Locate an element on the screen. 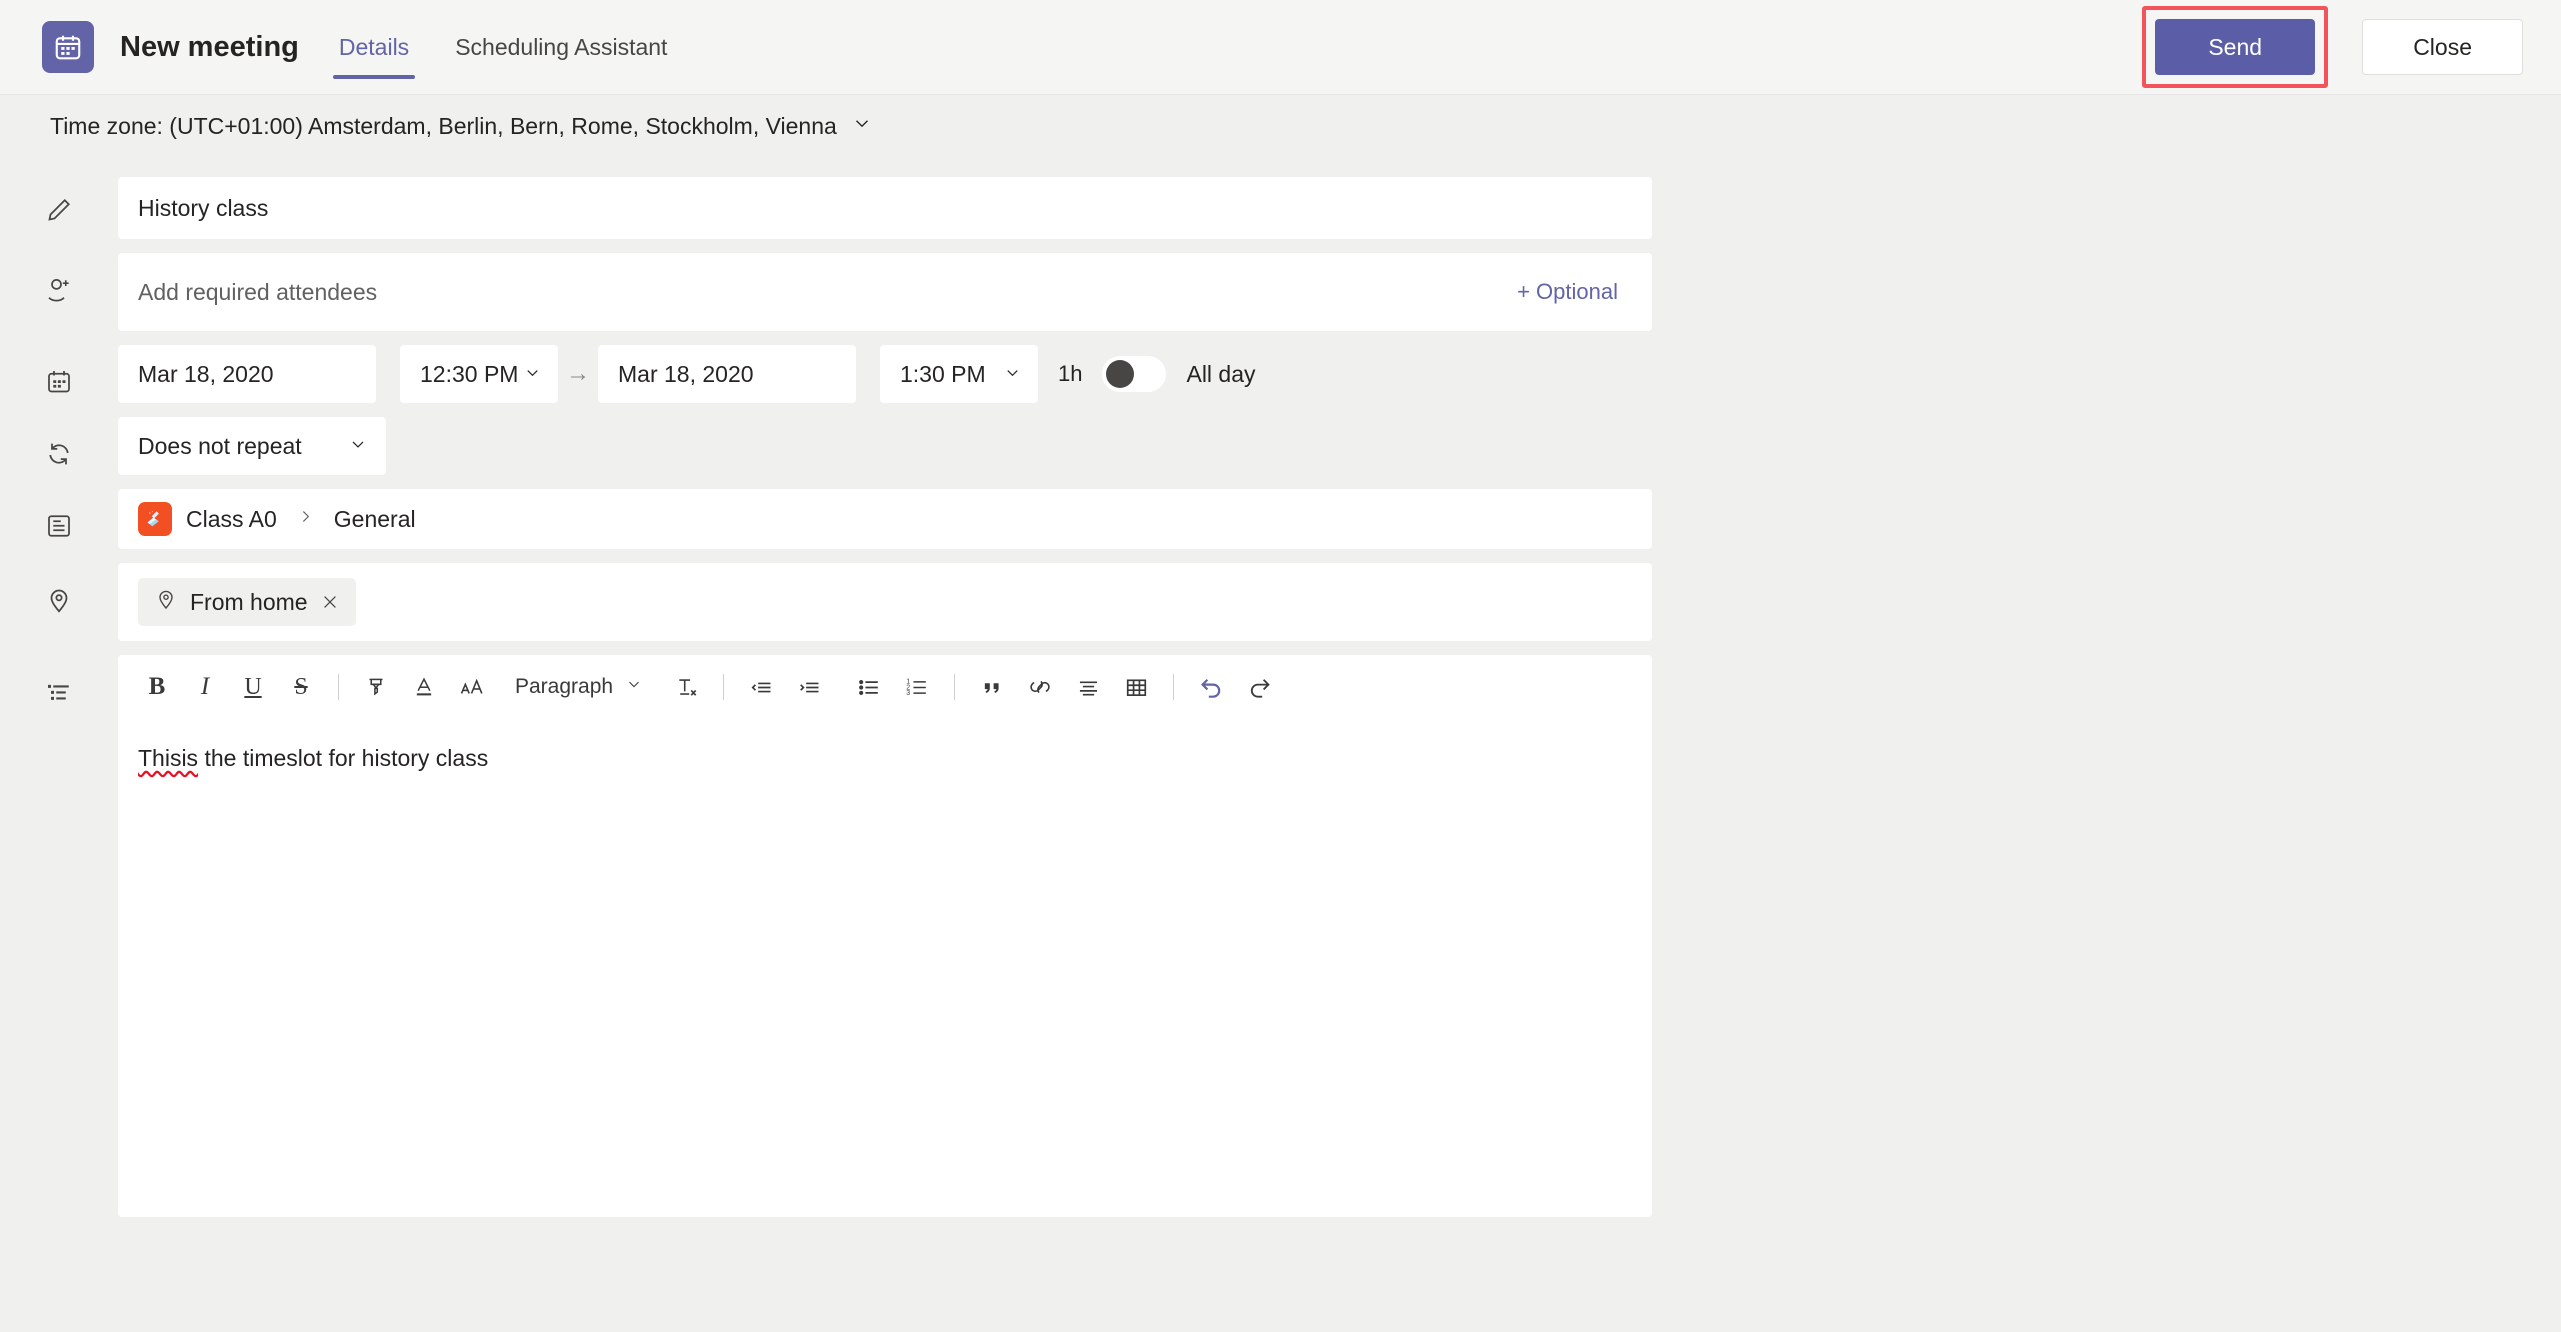  location-field-area: From home is located at coordinates (885, 602).